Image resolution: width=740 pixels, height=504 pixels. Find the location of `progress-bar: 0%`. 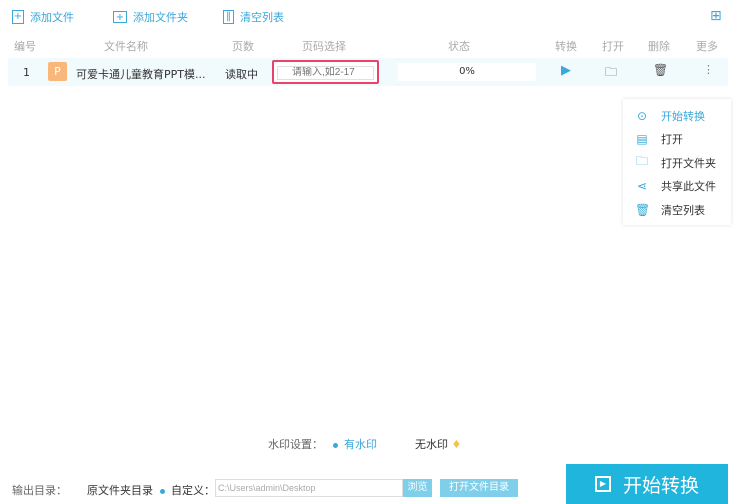

progress-bar: 0% is located at coordinates (467, 72).